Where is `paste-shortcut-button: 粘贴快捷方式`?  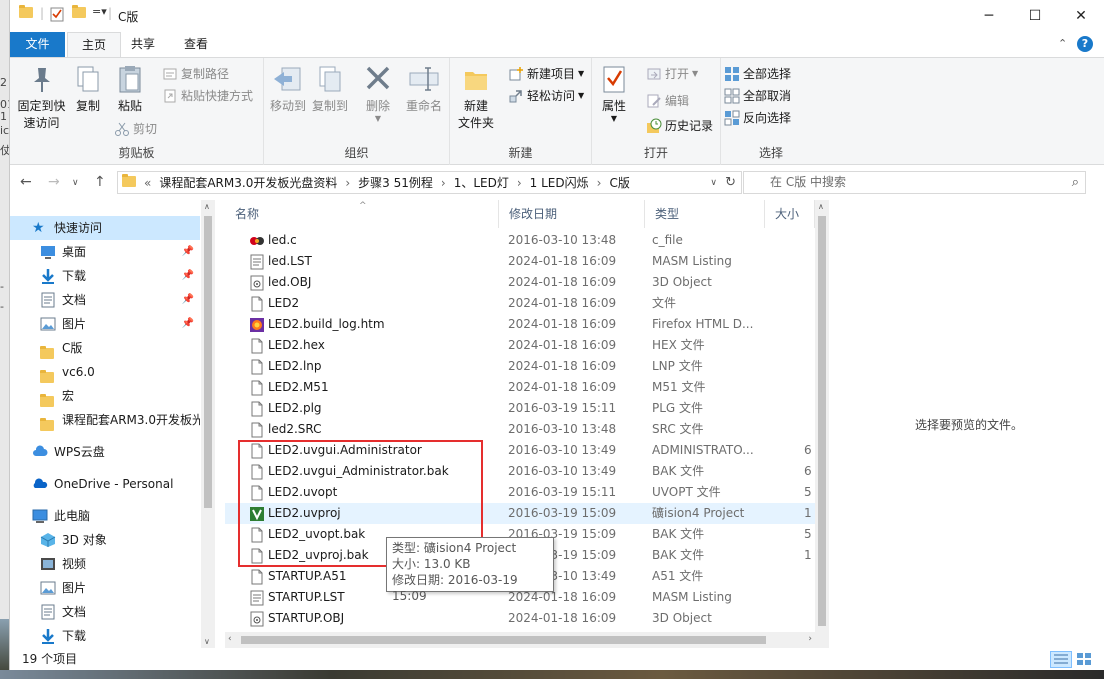 paste-shortcut-button: 粘贴快捷方式 is located at coordinates (207, 96).